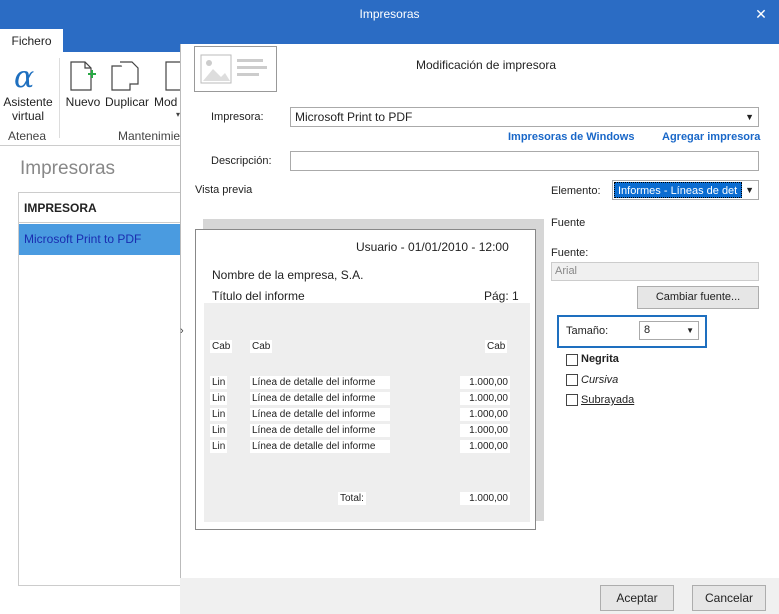 This screenshot has height=614, width=779. What do you see at coordinates (571, 137) in the screenshot?
I see `link-impresoras-windows: Impresoras de Windows` at bounding box center [571, 137].